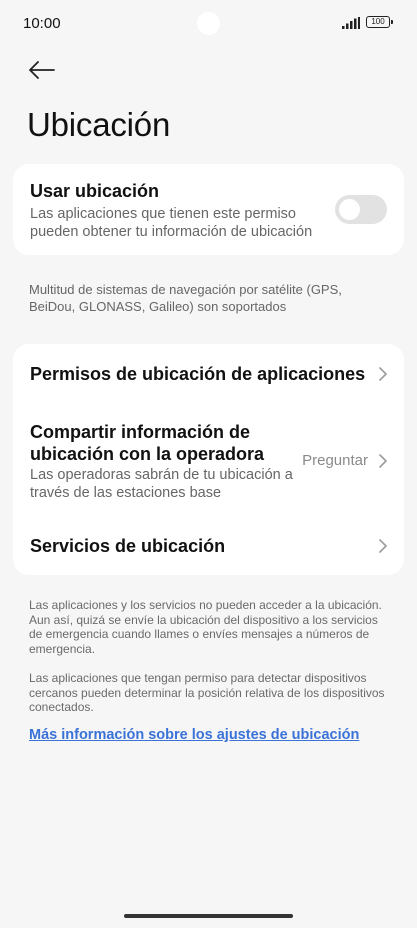 The image size is (417, 928). Describe the element at coordinates (351, 23) in the screenshot. I see `signal-icon` at that location.